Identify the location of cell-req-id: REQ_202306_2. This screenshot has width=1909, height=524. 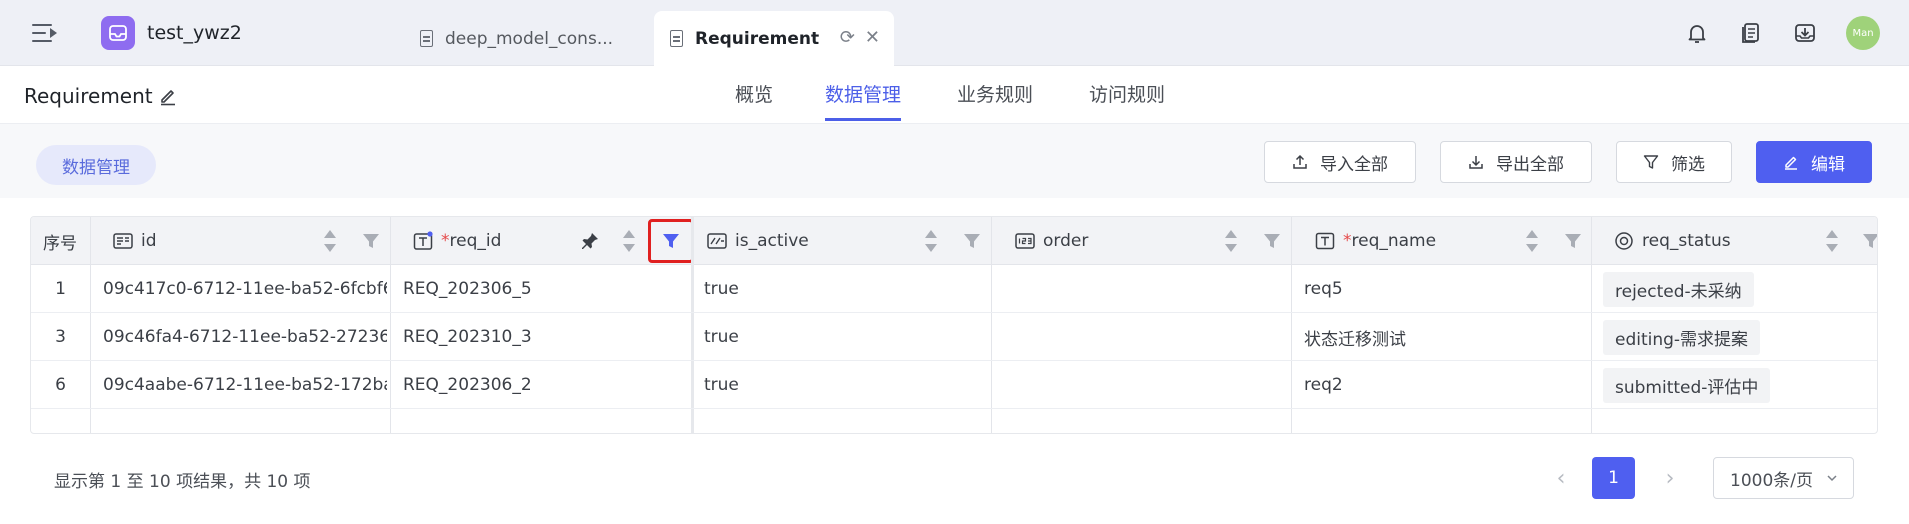
(545, 385).